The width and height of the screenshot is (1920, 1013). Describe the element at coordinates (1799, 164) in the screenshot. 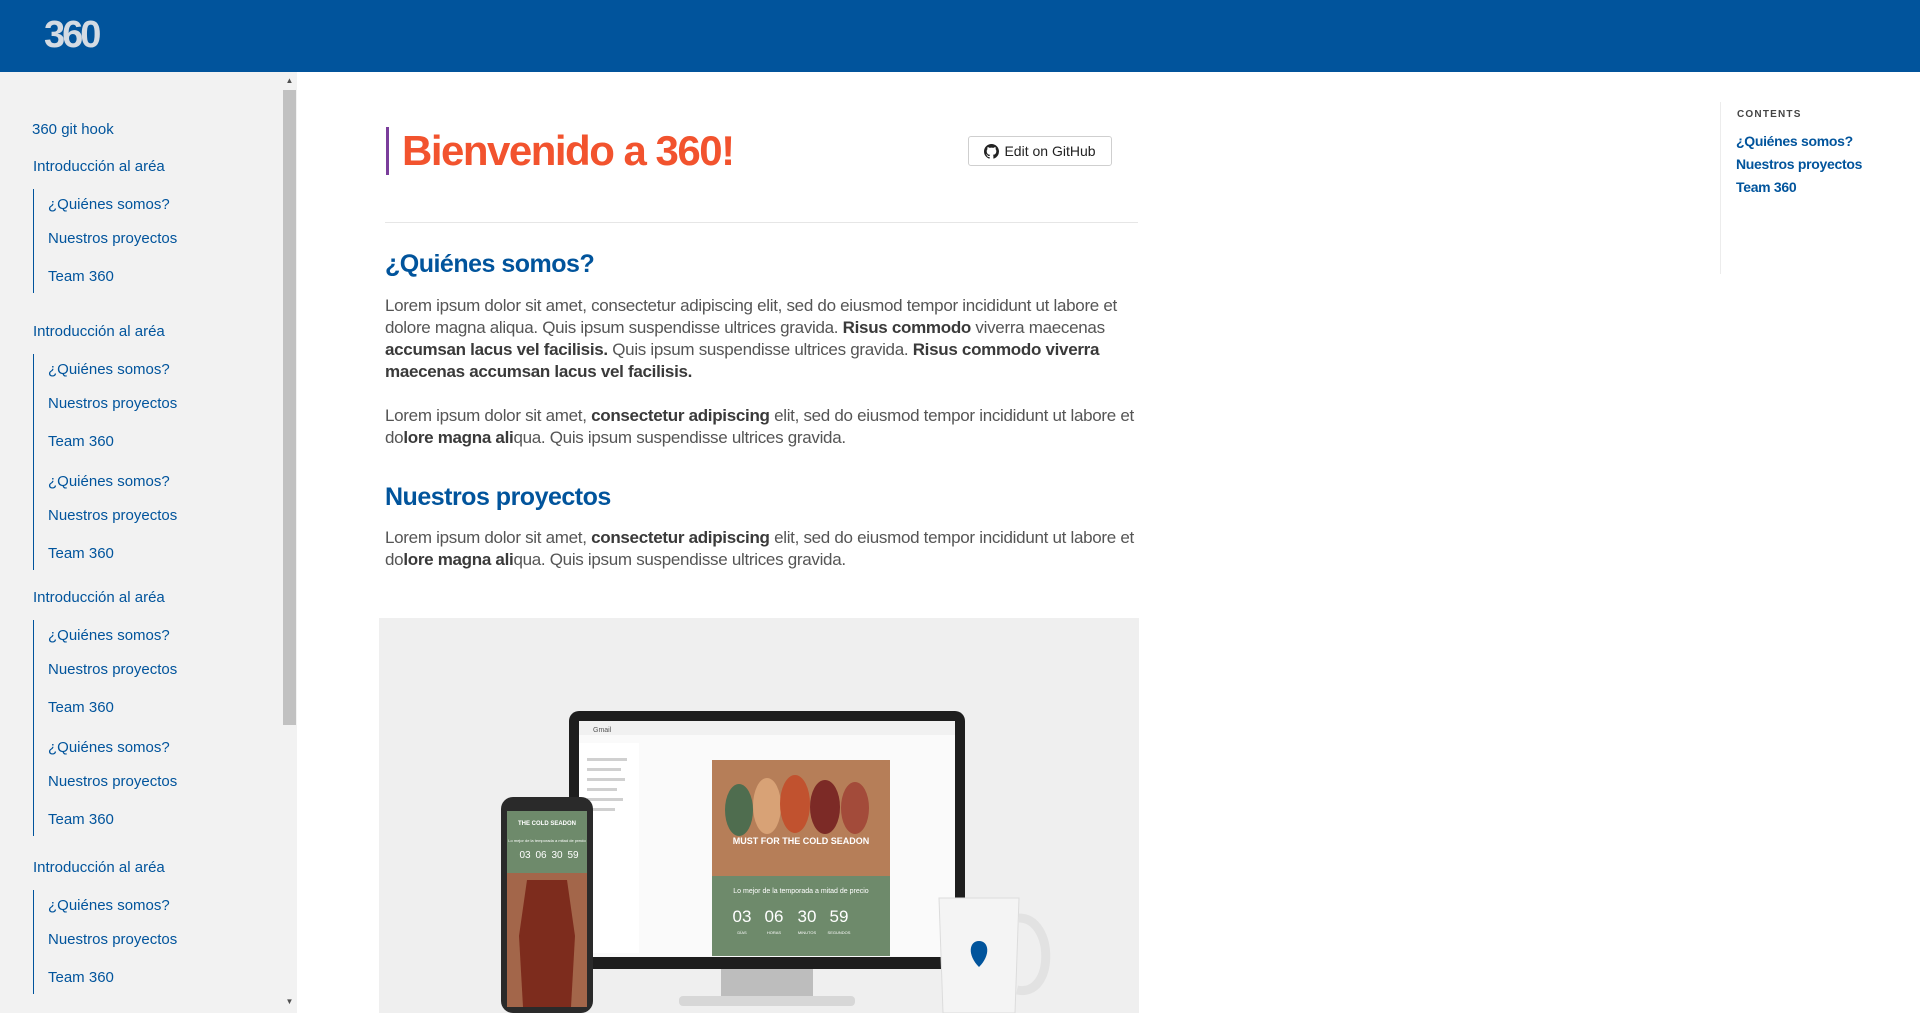

I see `toc-link-proyectos: Nuestros proyectos` at that location.